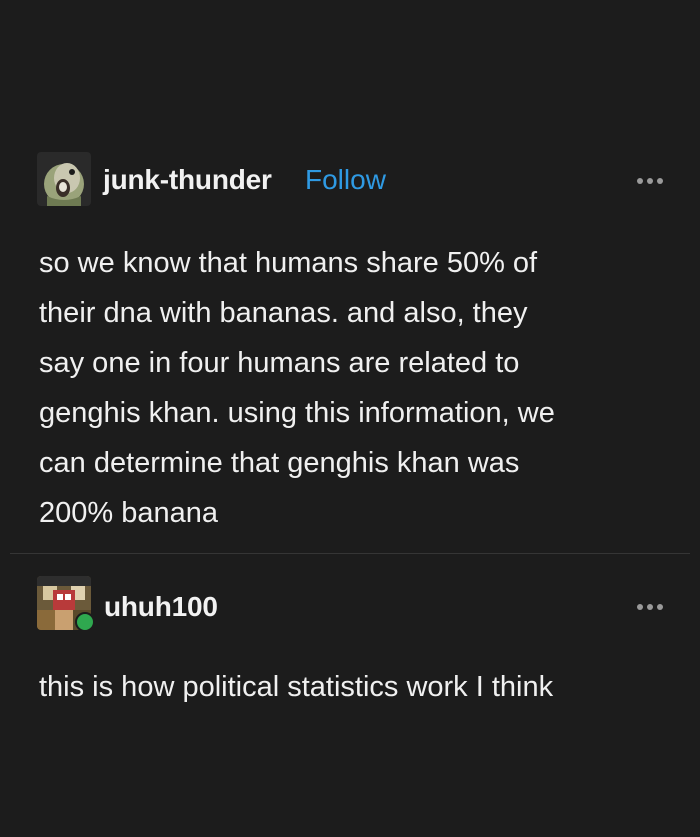 This screenshot has width=700, height=837. What do you see at coordinates (187, 180) in the screenshot?
I see `username: junk-thunder` at bounding box center [187, 180].